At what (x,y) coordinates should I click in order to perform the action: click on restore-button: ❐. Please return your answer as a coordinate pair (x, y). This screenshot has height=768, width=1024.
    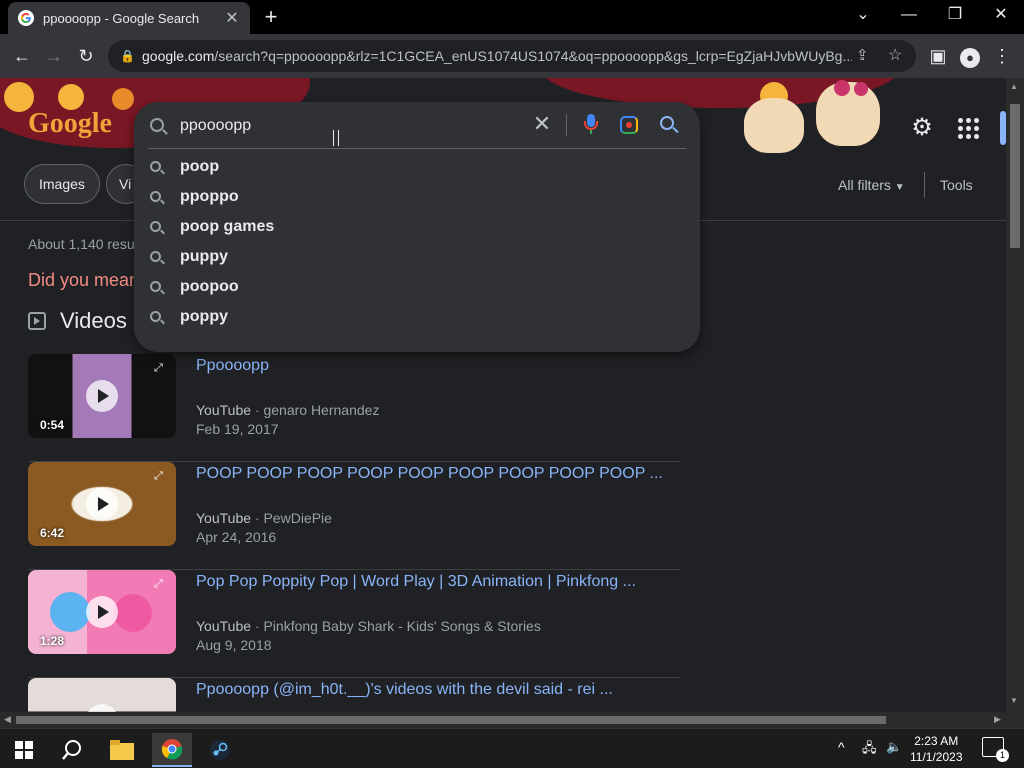
    Looking at the image, I should click on (955, 16).